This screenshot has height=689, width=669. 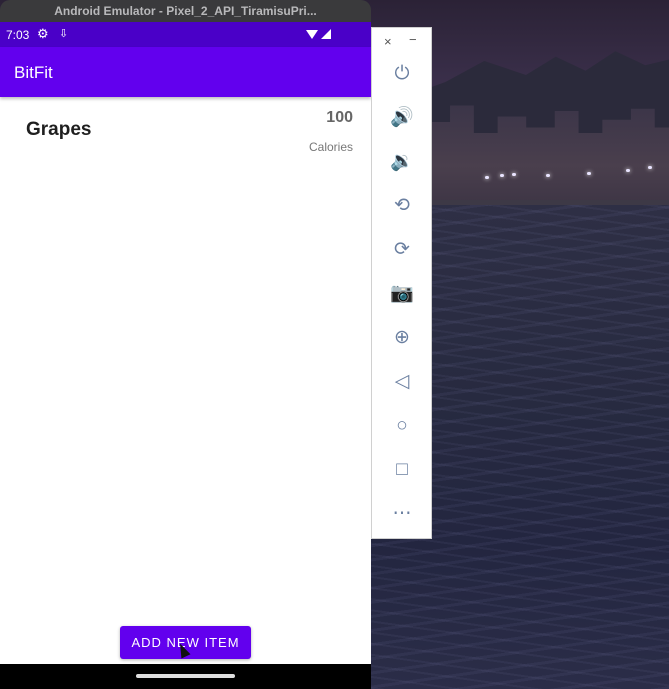 What do you see at coordinates (402, 294) in the screenshot?
I see `camera-icon: 📷` at bounding box center [402, 294].